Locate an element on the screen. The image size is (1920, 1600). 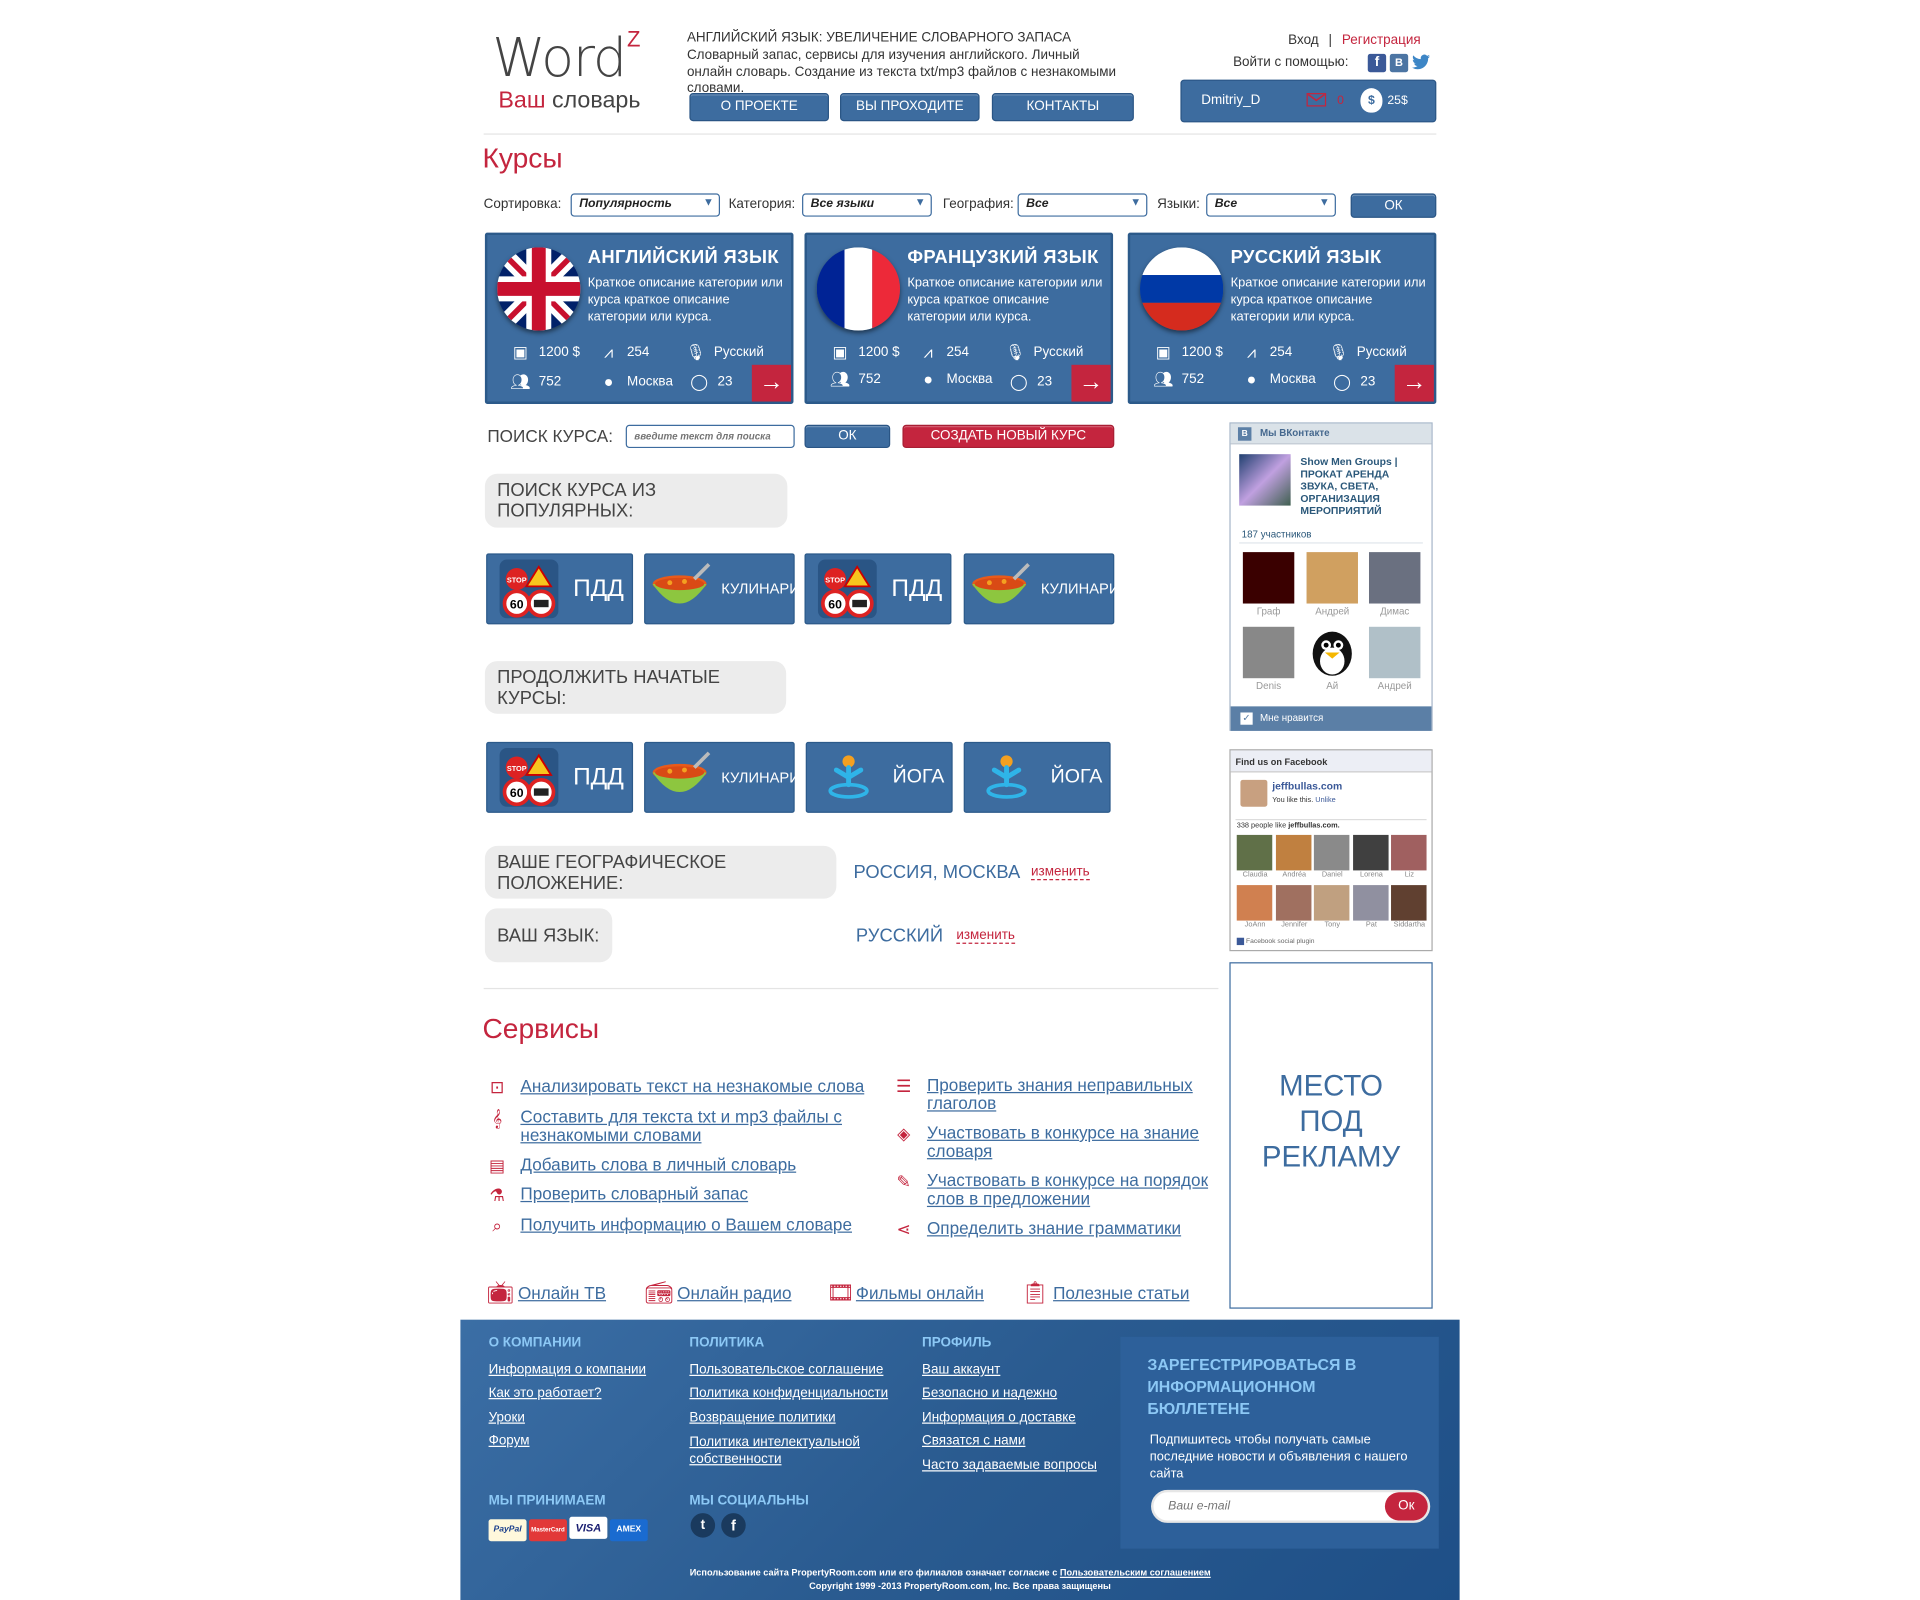
sort-select: Популярность ▼ is located at coordinates (645, 205).